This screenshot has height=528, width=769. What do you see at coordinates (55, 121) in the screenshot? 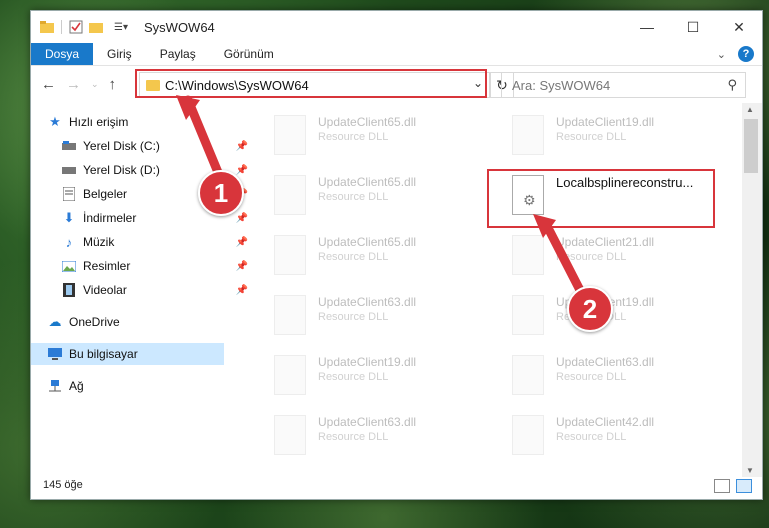
I see `star-icon: ★` at bounding box center [55, 121].